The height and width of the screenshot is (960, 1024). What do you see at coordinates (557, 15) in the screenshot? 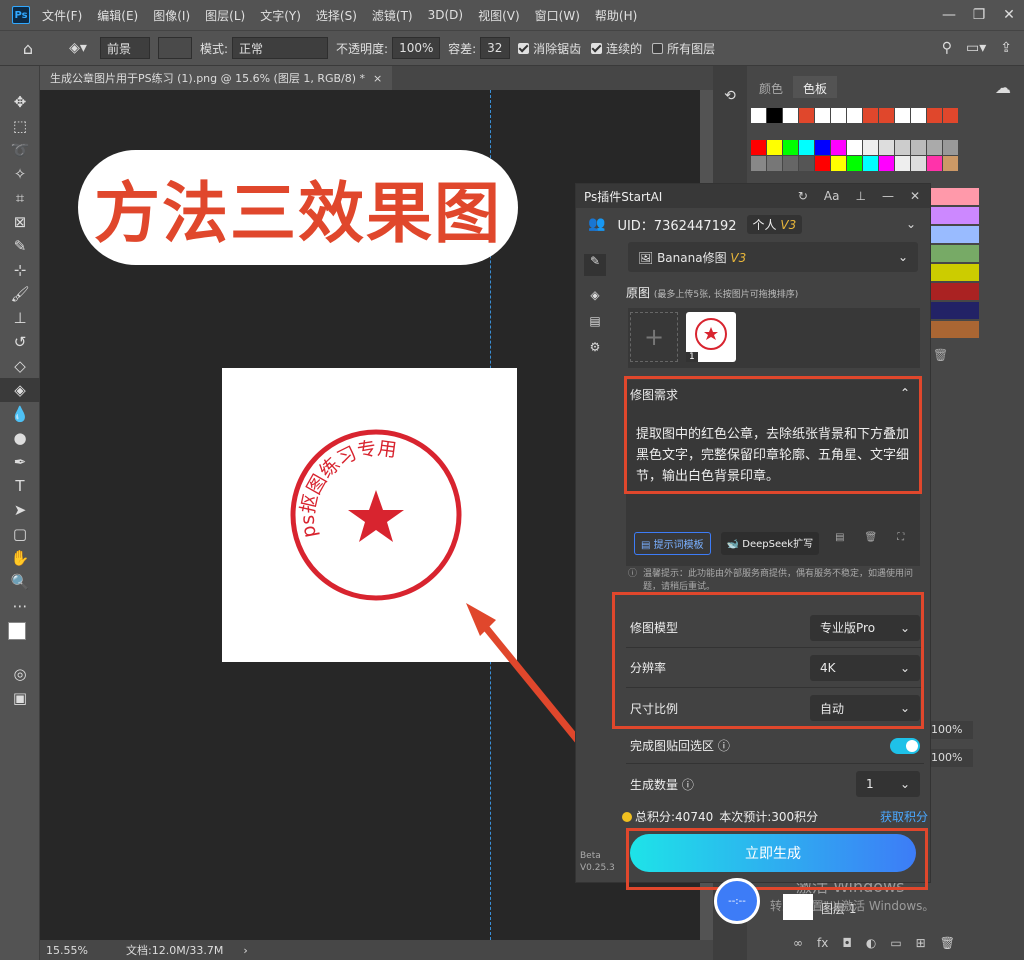
I see `menu-window: 窗口(W)` at bounding box center [557, 15].